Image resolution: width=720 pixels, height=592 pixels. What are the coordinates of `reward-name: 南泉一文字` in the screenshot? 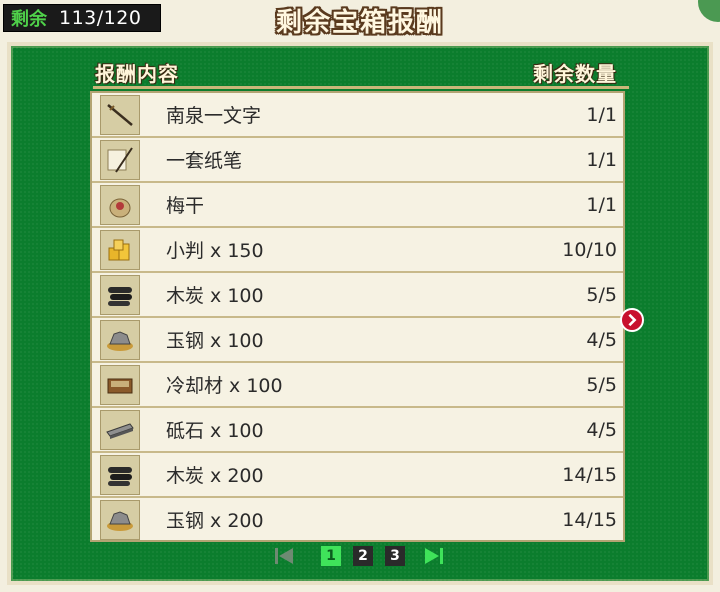 It's located at (214, 116).